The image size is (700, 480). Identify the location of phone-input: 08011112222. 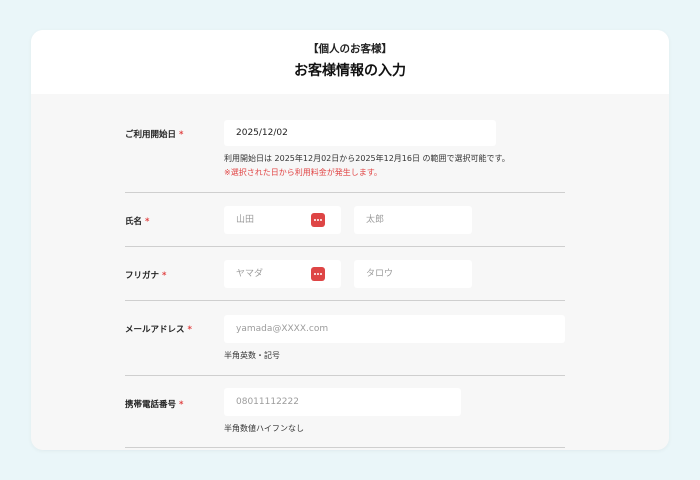
(342, 402).